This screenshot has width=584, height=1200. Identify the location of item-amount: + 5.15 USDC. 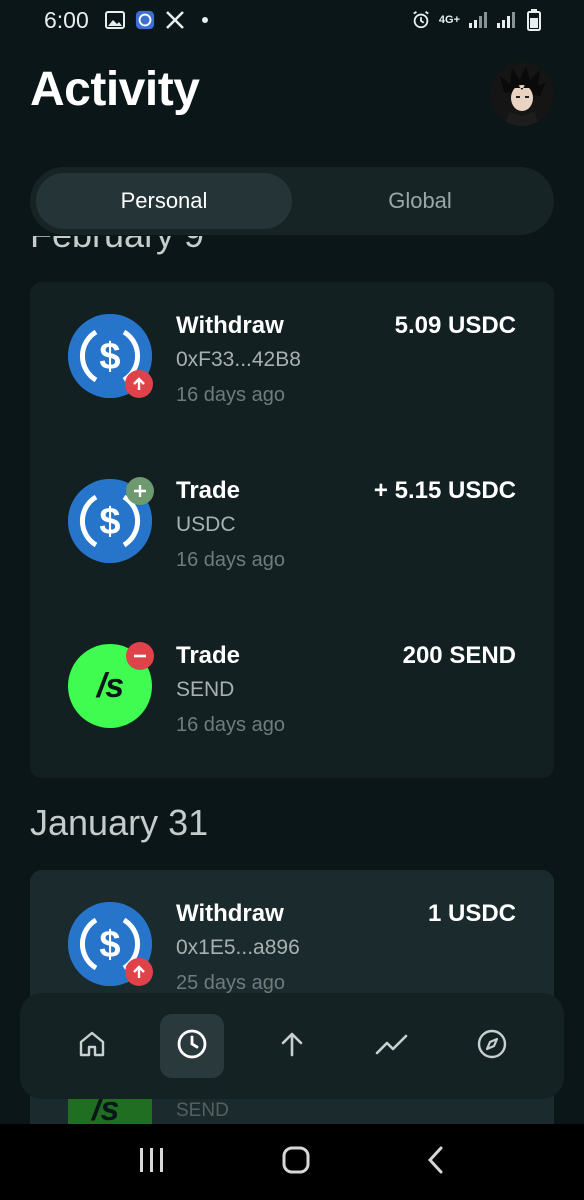
(444, 490).